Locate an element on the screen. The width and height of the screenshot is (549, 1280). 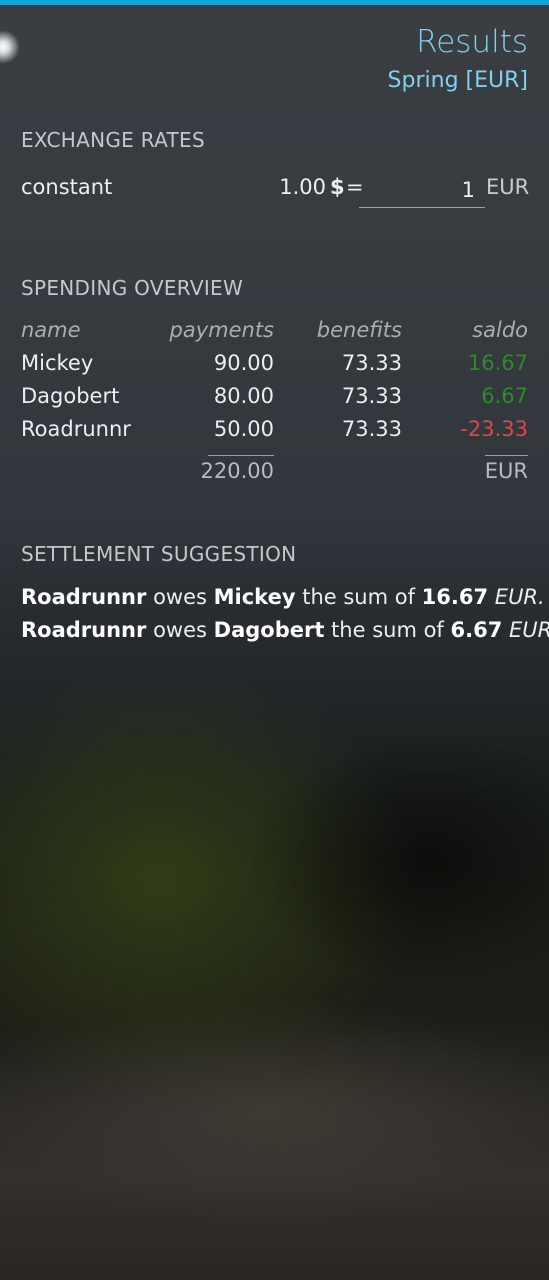
top-accent-bar is located at coordinates (274, 2).